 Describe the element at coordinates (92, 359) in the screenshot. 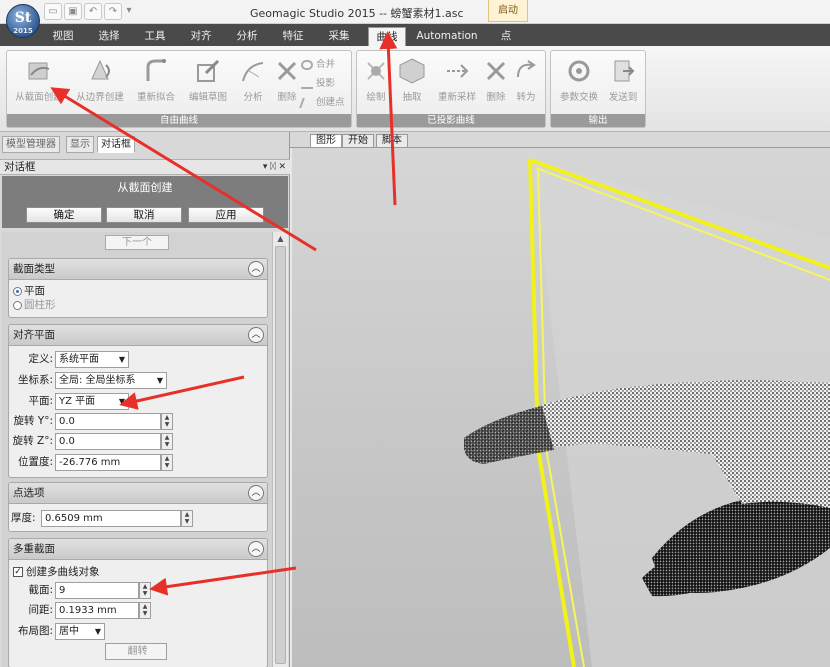

I see `define-select: 系统平面 ▼` at that location.